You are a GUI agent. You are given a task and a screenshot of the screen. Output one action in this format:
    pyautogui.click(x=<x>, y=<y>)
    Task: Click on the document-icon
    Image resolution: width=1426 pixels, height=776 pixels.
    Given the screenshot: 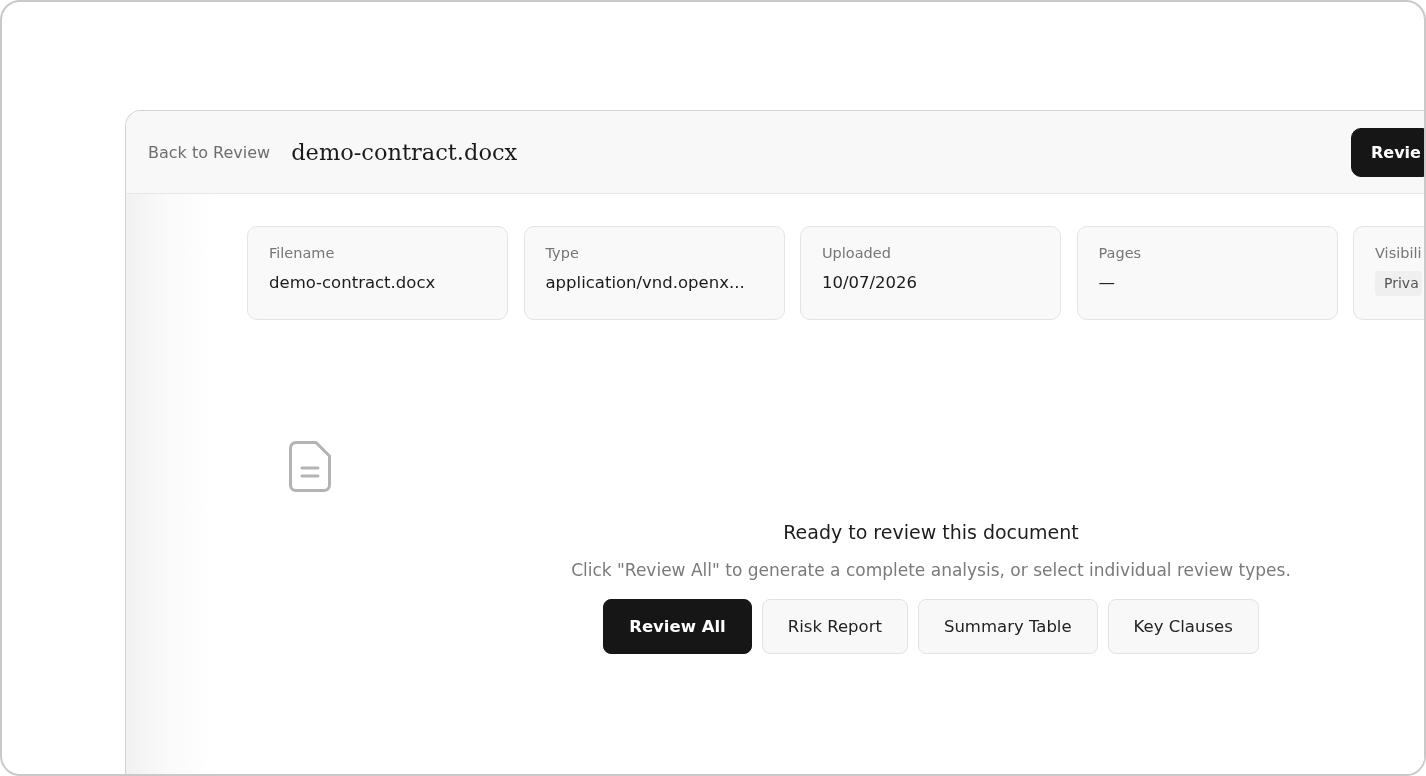 What is the action you would take?
    pyautogui.click(x=310, y=466)
    